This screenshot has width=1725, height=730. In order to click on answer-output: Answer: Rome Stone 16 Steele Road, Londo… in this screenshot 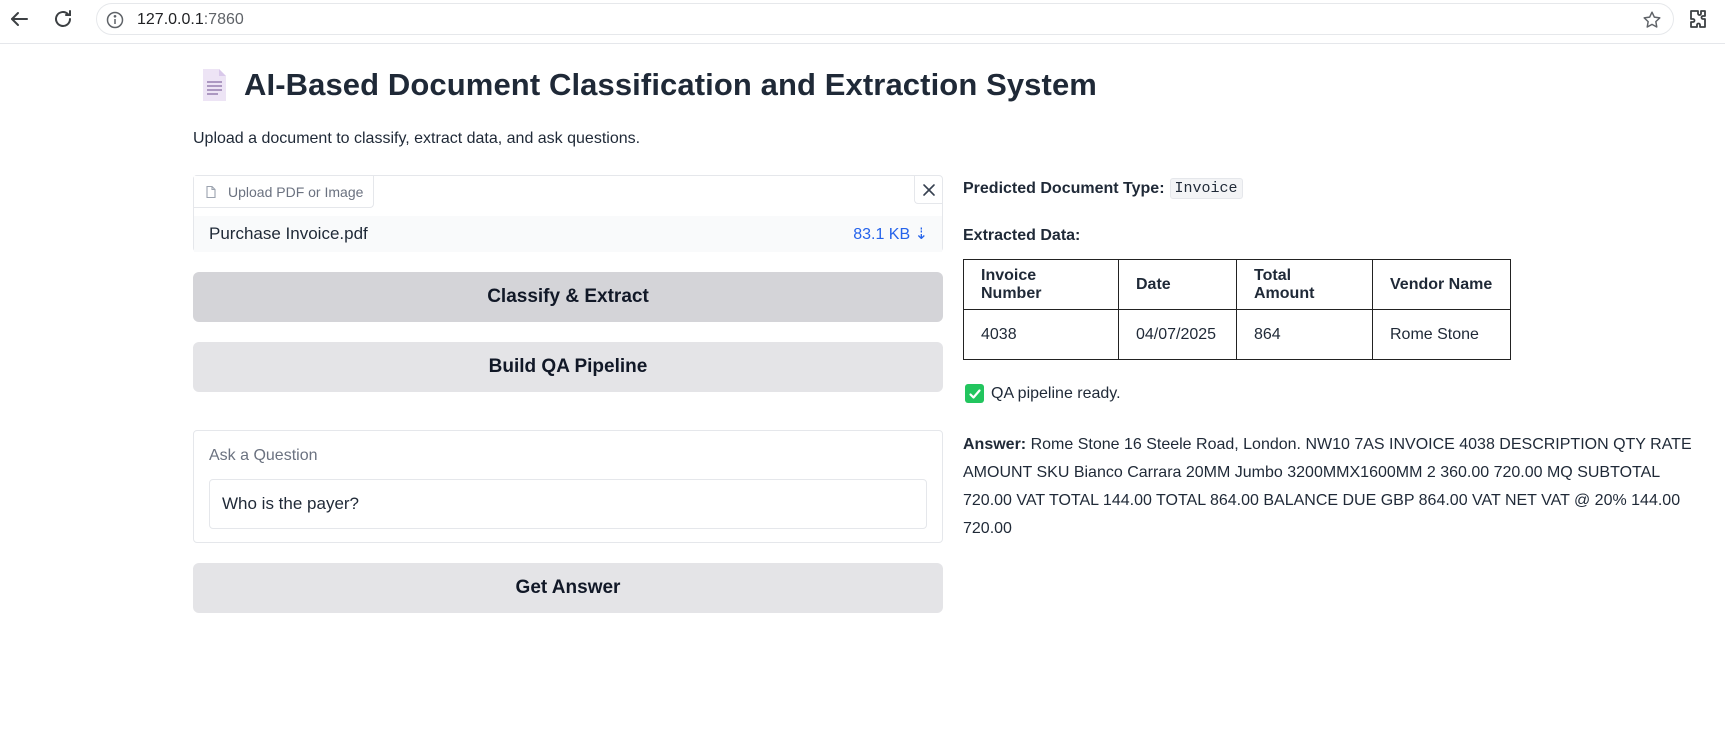, I will do `click(1330, 487)`.